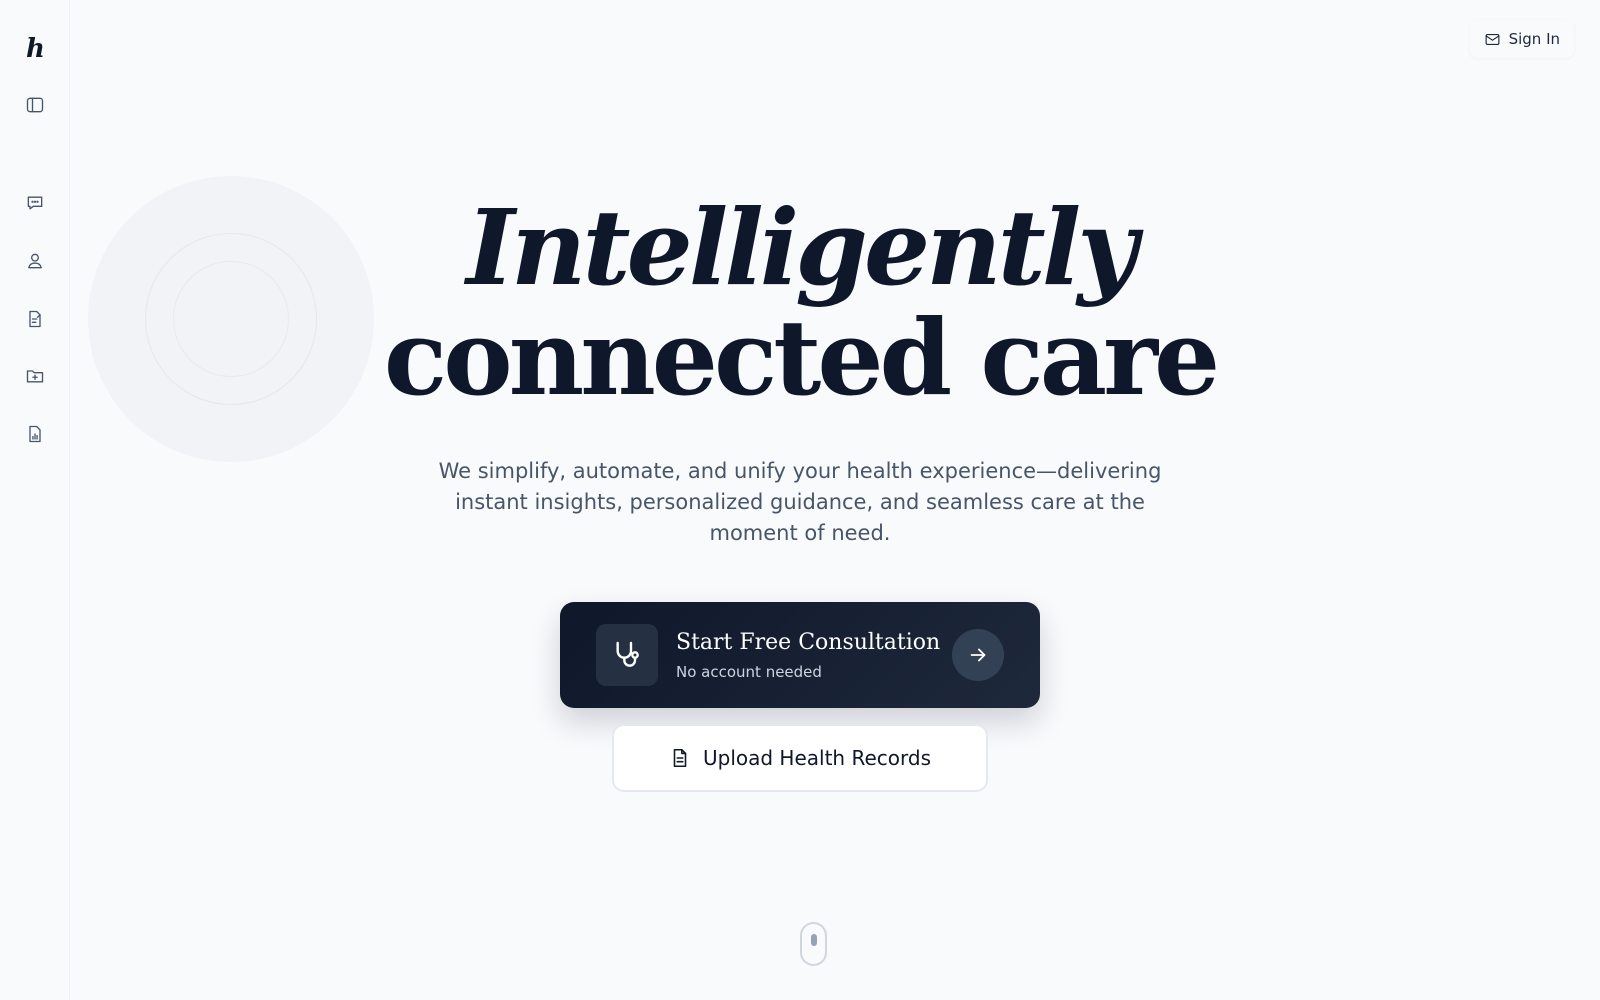 Image resolution: width=1600 pixels, height=1000 pixels. What do you see at coordinates (35, 500) in the screenshot?
I see `sidebar: h` at bounding box center [35, 500].